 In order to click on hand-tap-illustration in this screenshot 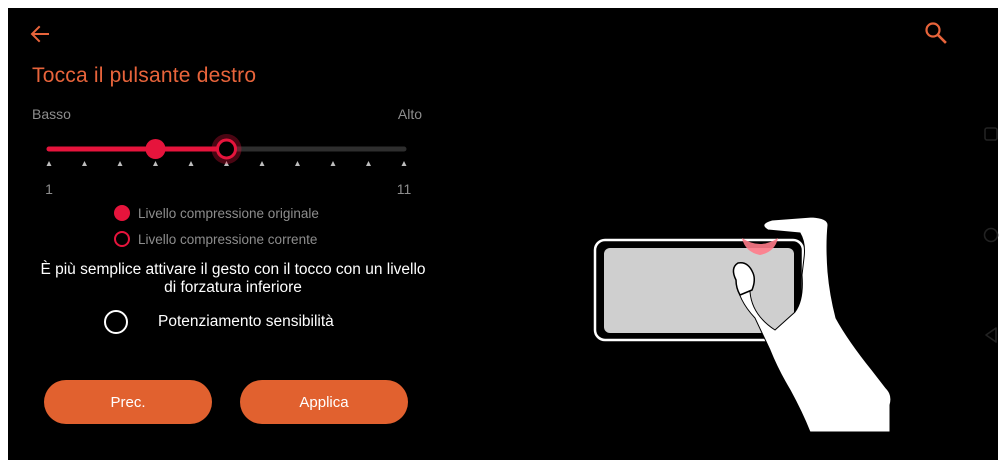, I will do `click(742, 324)`.